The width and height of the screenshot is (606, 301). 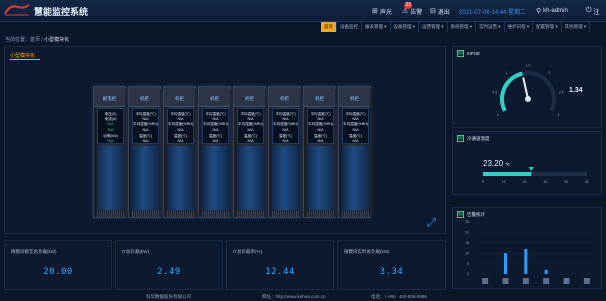 What do you see at coordinates (531, 169) in the screenshot?
I see `temp-marker` at bounding box center [531, 169].